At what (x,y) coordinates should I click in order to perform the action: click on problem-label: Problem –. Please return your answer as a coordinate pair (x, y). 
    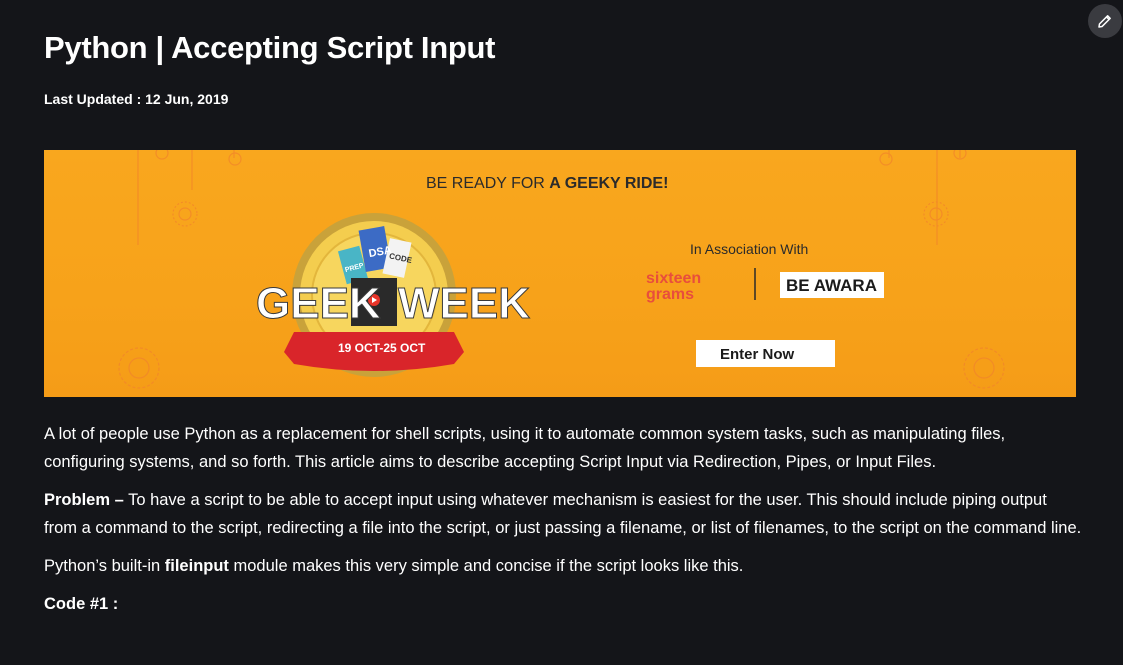
    Looking at the image, I should click on (84, 500).